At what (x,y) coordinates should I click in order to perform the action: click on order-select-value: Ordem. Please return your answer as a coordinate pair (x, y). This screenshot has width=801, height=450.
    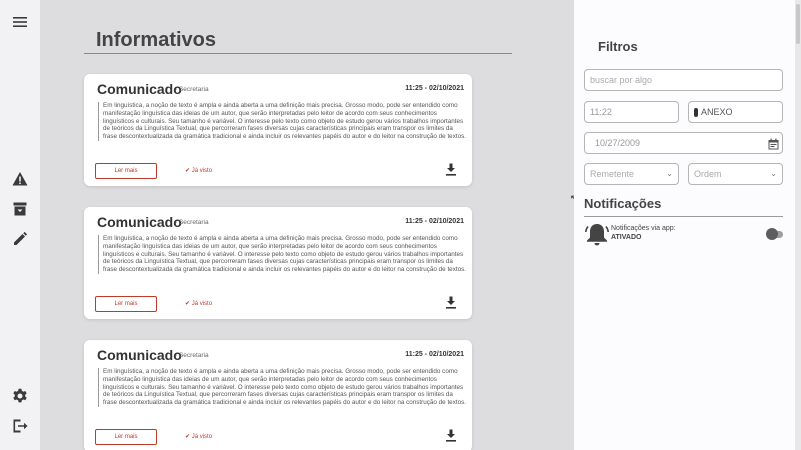
    Looking at the image, I should click on (708, 174).